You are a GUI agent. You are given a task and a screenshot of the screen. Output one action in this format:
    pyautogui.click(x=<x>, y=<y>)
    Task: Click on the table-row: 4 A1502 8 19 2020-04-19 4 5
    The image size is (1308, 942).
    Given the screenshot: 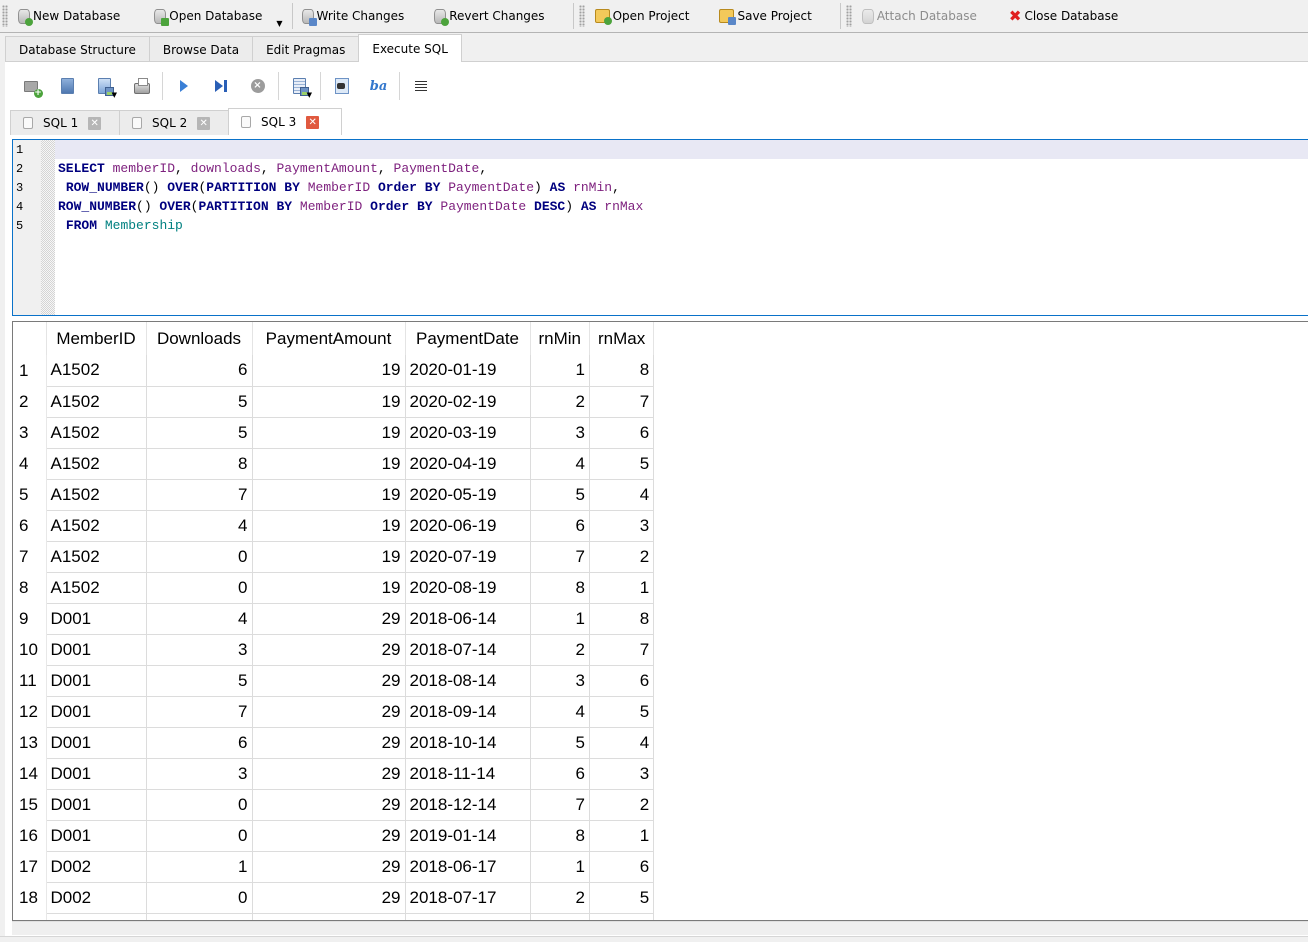 What is the action you would take?
    pyautogui.click(x=334, y=464)
    